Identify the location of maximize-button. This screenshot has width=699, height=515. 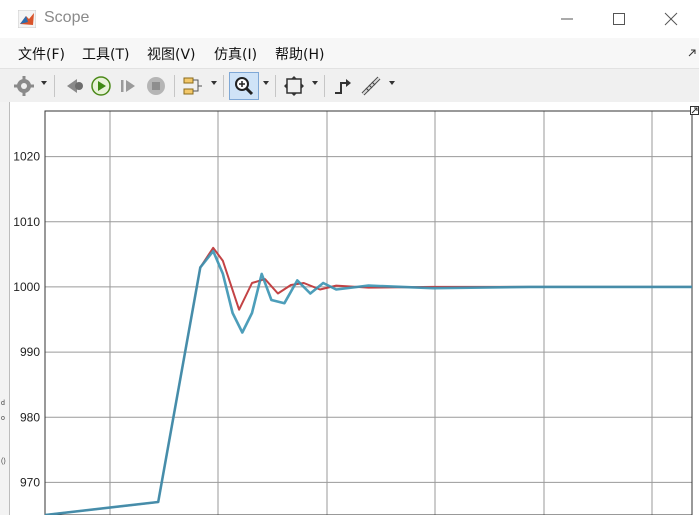
(620, 19).